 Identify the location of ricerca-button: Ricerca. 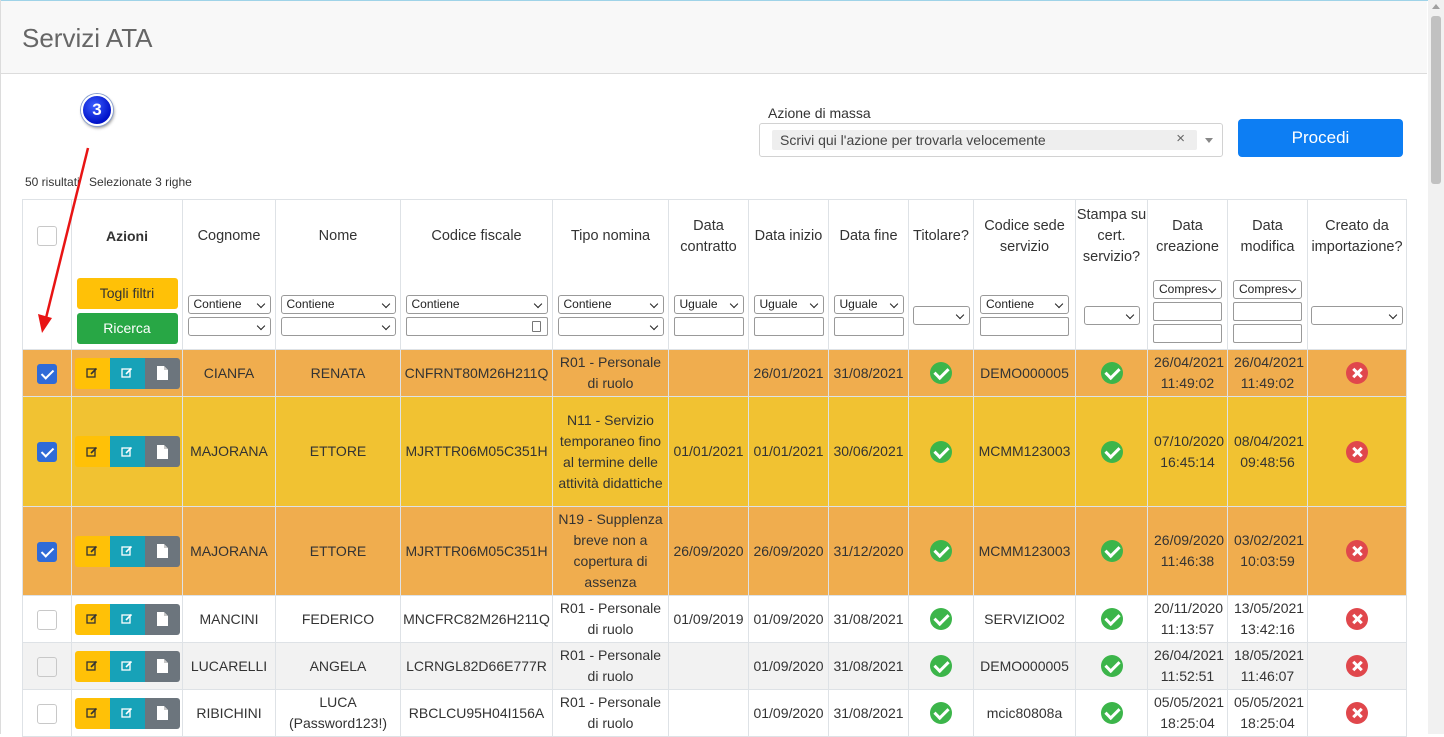
(127, 329).